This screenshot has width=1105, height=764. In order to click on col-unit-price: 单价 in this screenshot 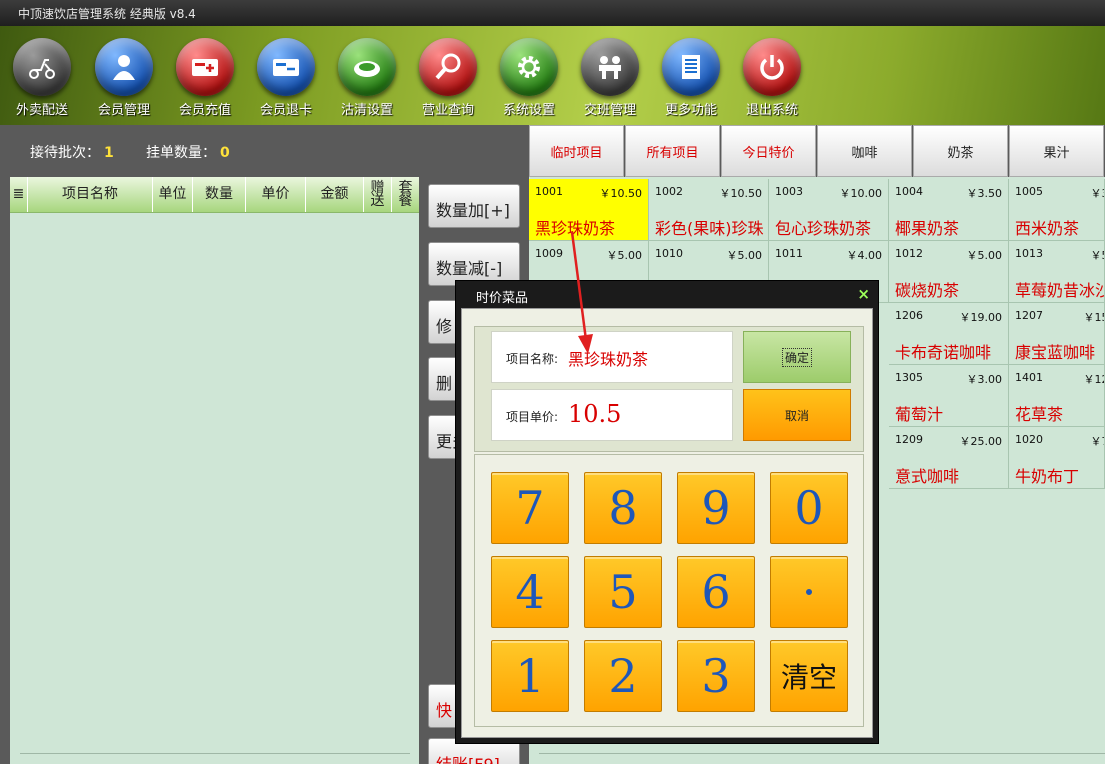, I will do `click(276, 194)`.